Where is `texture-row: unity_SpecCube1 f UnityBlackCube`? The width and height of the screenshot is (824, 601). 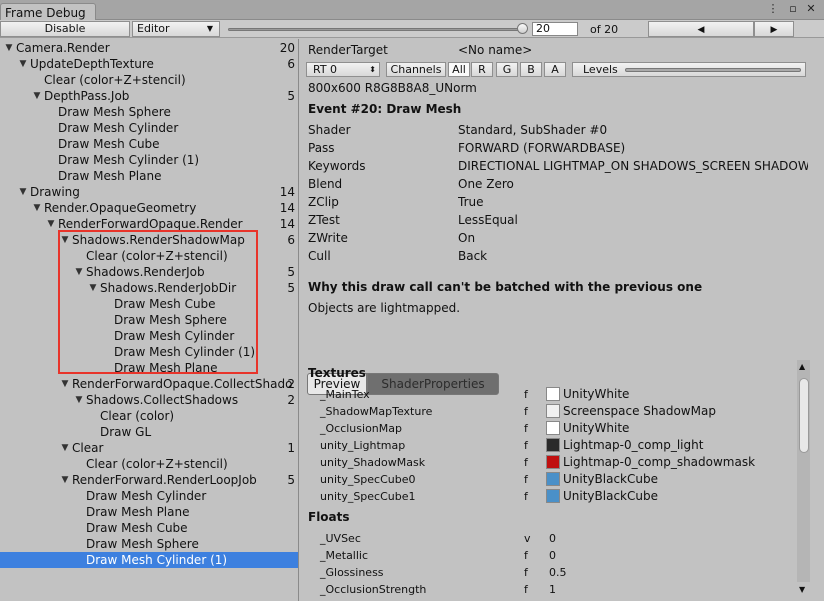 texture-row: unity_SpecCube1 f UnityBlackCube is located at coordinates (560, 496).